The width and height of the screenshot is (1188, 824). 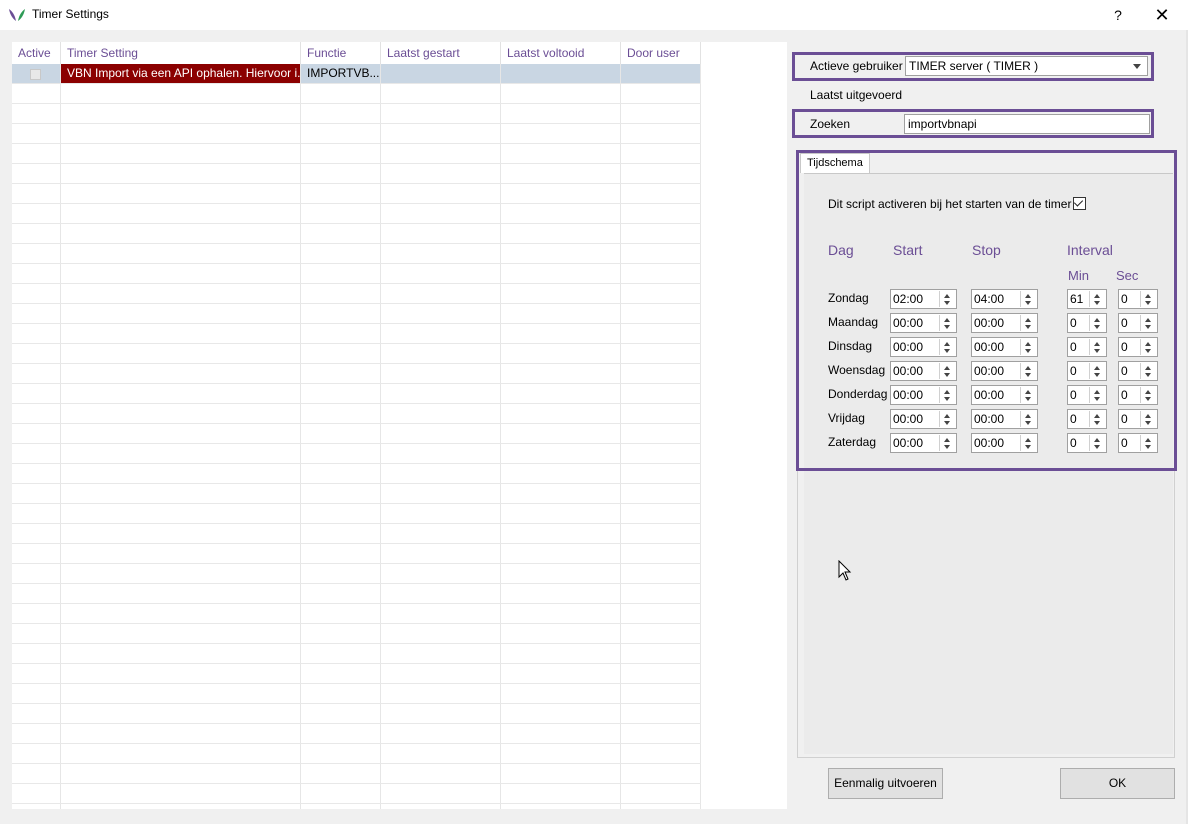 What do you see at coordinates (923, 299) in the screenshot?
I see `start-time-input: 02:00` at bounding box center [923, 299].